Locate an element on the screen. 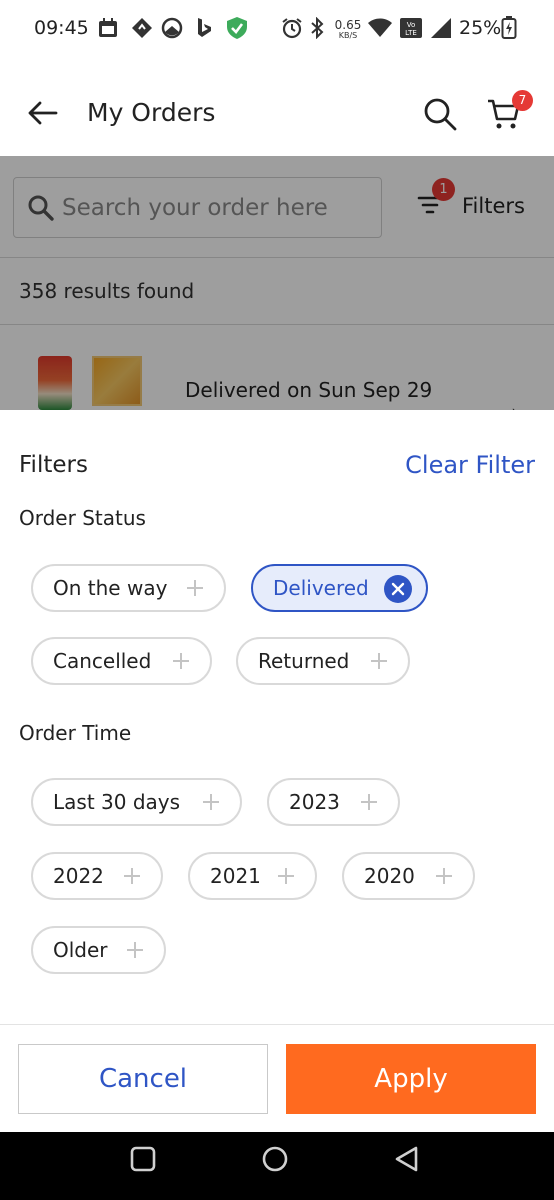  shield-check-icon is located at coordinates (237, 28).